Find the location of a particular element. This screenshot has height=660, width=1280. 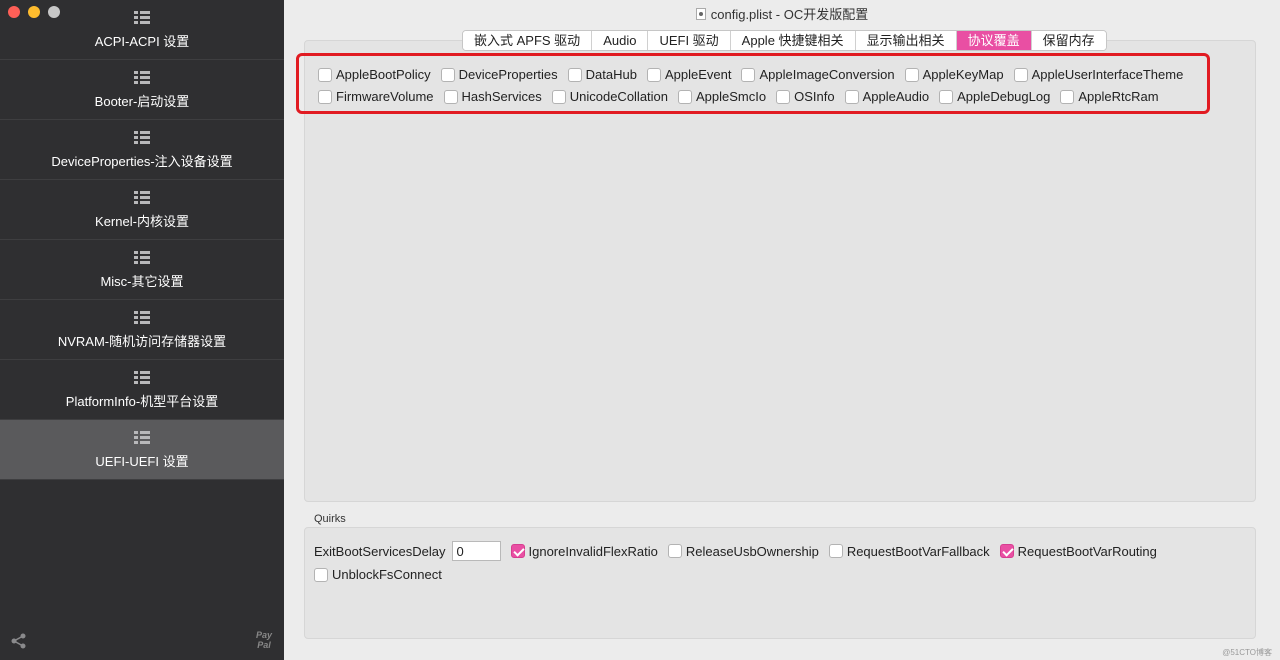

checkbox-label: RequestBootVarRouting is located at coordinates (1087, 551).